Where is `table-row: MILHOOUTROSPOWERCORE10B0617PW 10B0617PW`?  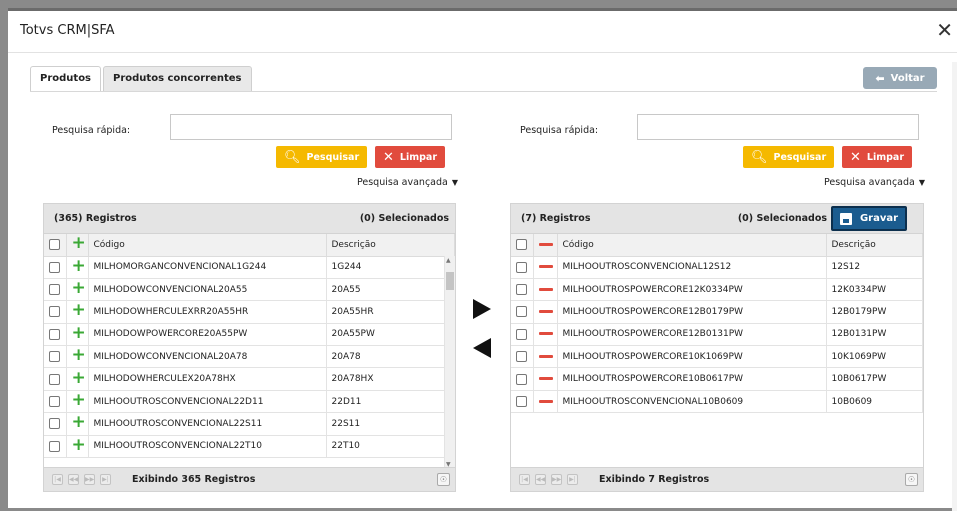
table-row: MILHOOUTROSPOWERCORE10B0617PW 10B0617PW is located at coordinates (717, 379).